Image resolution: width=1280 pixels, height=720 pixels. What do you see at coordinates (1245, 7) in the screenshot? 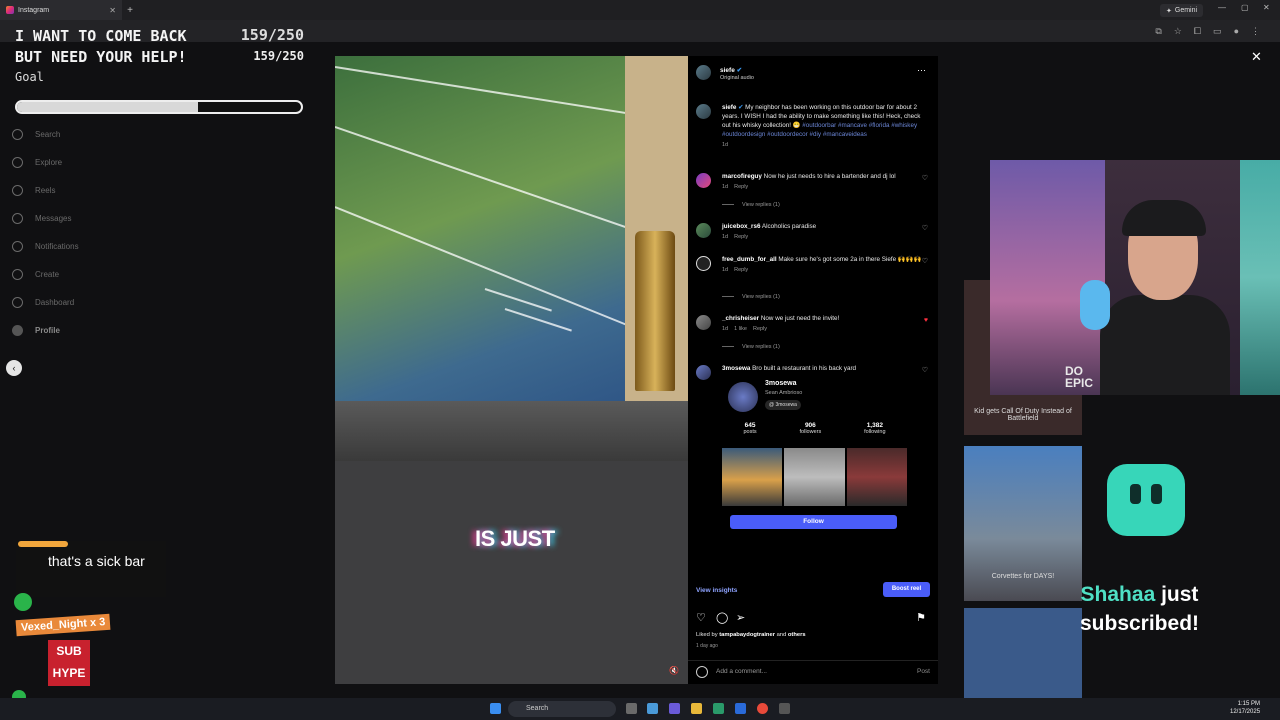
I see `maximize-icon: ▢` at bounding box center [1245, 7].